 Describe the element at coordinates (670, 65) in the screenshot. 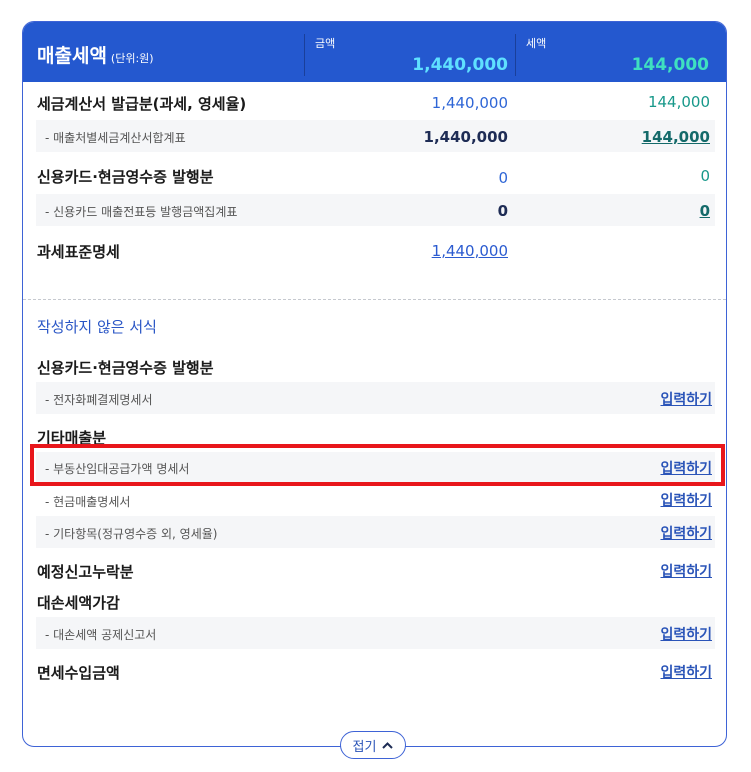

I see `tax-header-value: 144,000` at that location.